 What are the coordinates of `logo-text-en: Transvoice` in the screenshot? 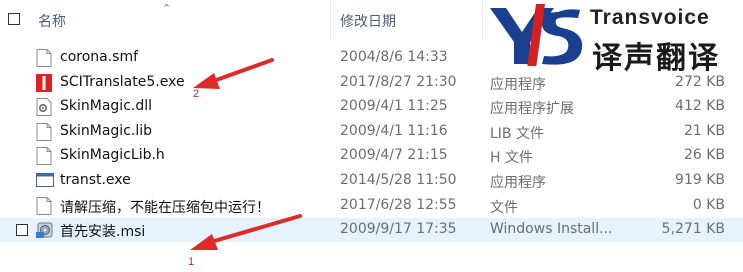 It's located at (650, 17).